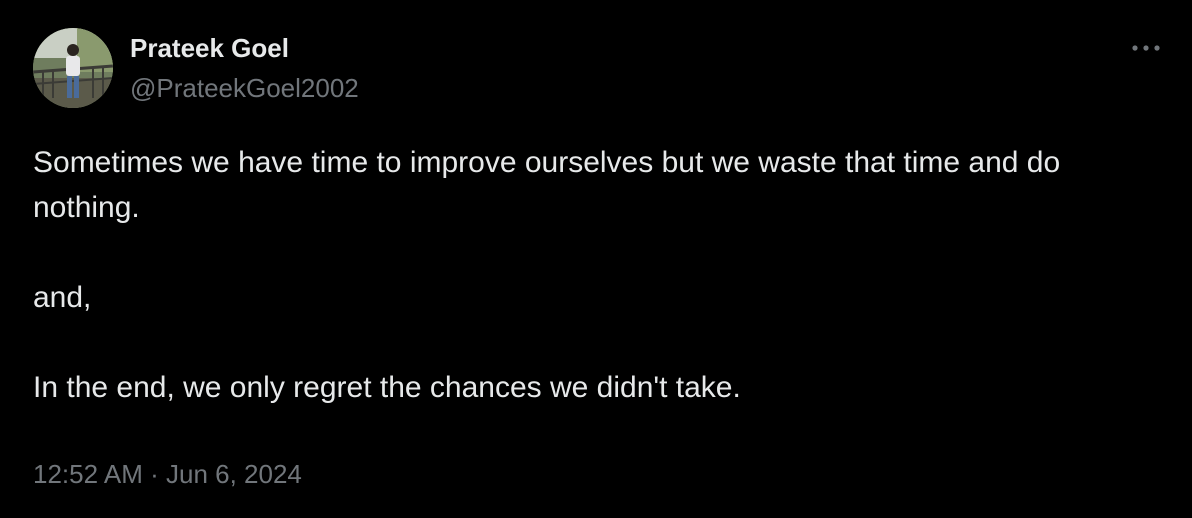 This screenshot has width=1192, height=518. Describe the element at coordinates (62, 297) in the screenshot. I see `tweet-paragraph: and,` at that location.